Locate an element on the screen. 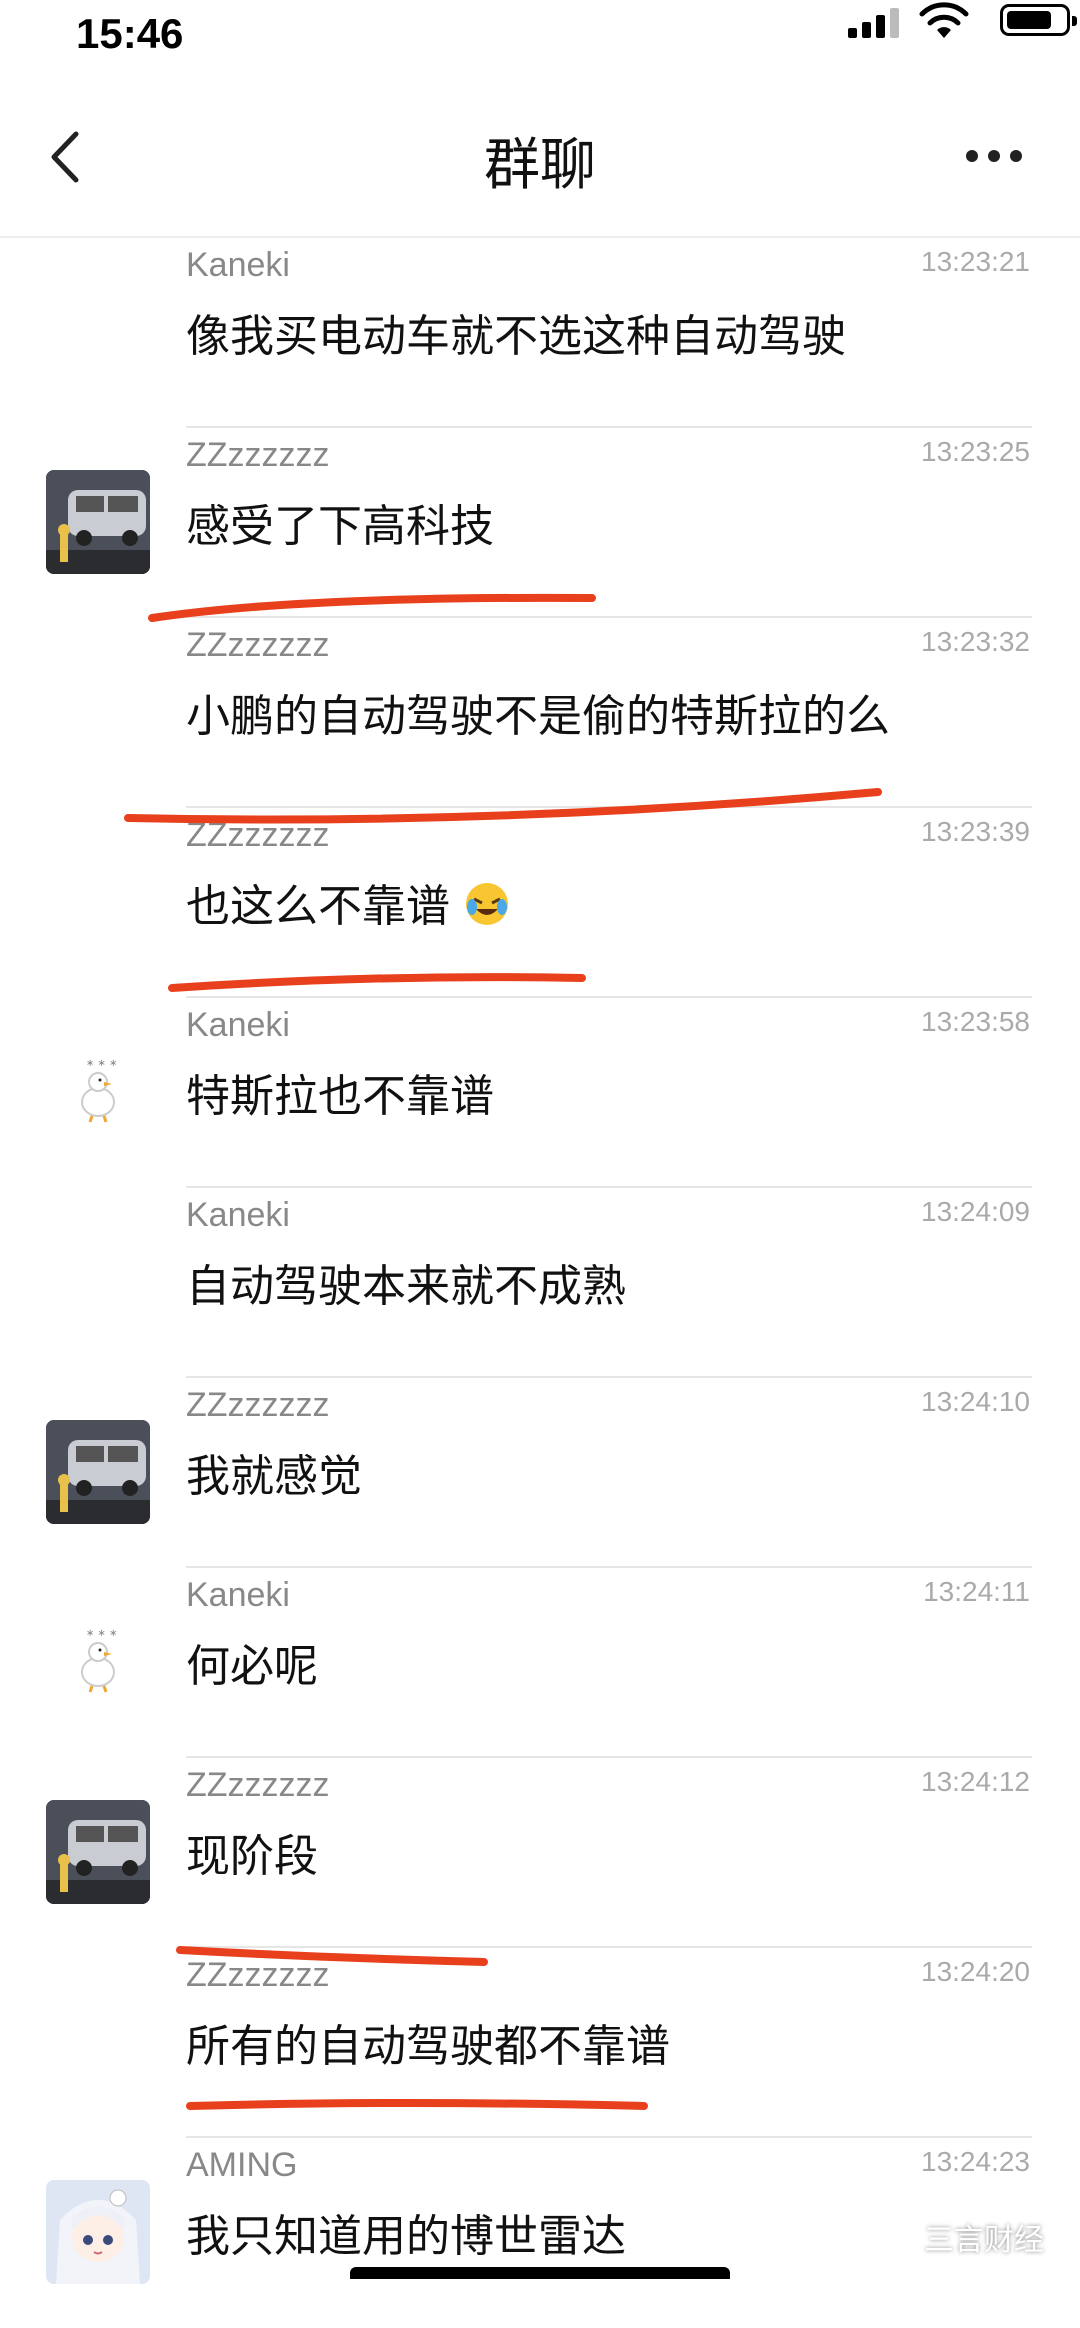 This screenshot has width=1080, height=2328. status-time: 15:46 is located at coordinates (129, 34).